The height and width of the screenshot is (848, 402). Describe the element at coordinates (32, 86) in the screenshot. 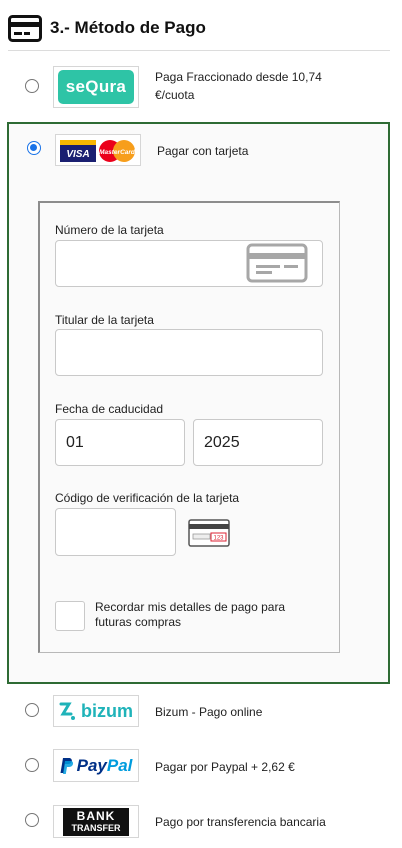

I see `sequra-radio` at that location.